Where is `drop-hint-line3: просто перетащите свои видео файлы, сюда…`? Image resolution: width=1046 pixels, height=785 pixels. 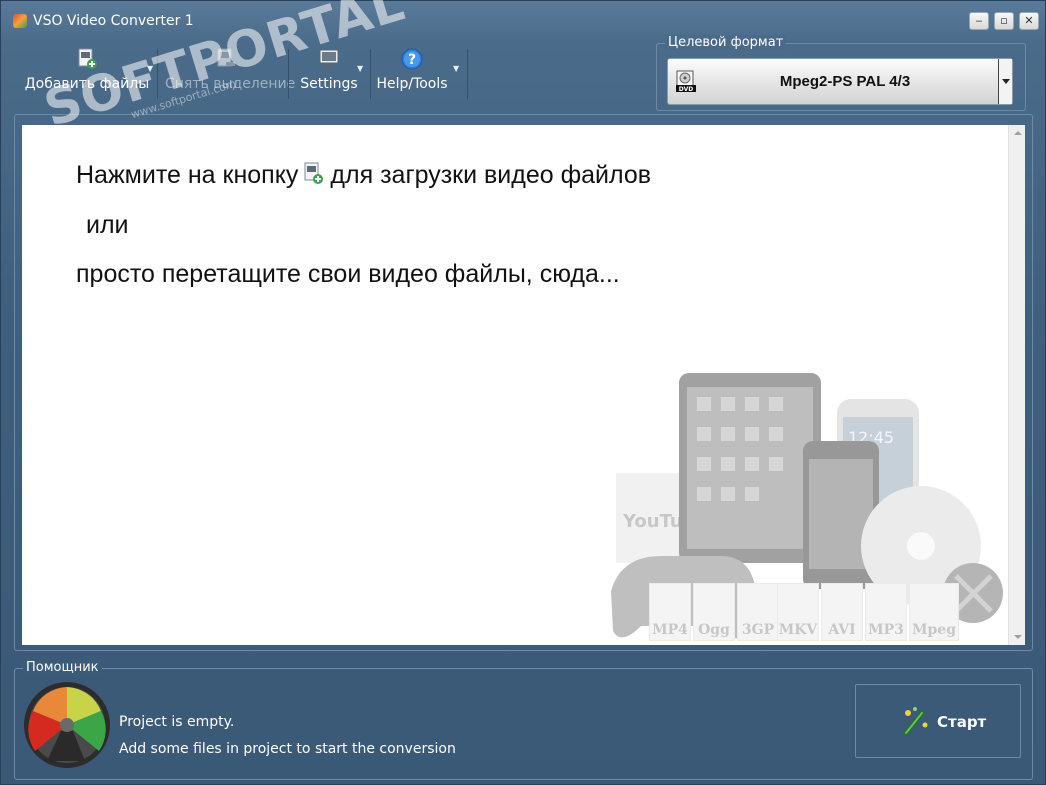
drop-hint-line3: просто перетащите свои видео файлы, сюда… is located at coordinates (348, 274).